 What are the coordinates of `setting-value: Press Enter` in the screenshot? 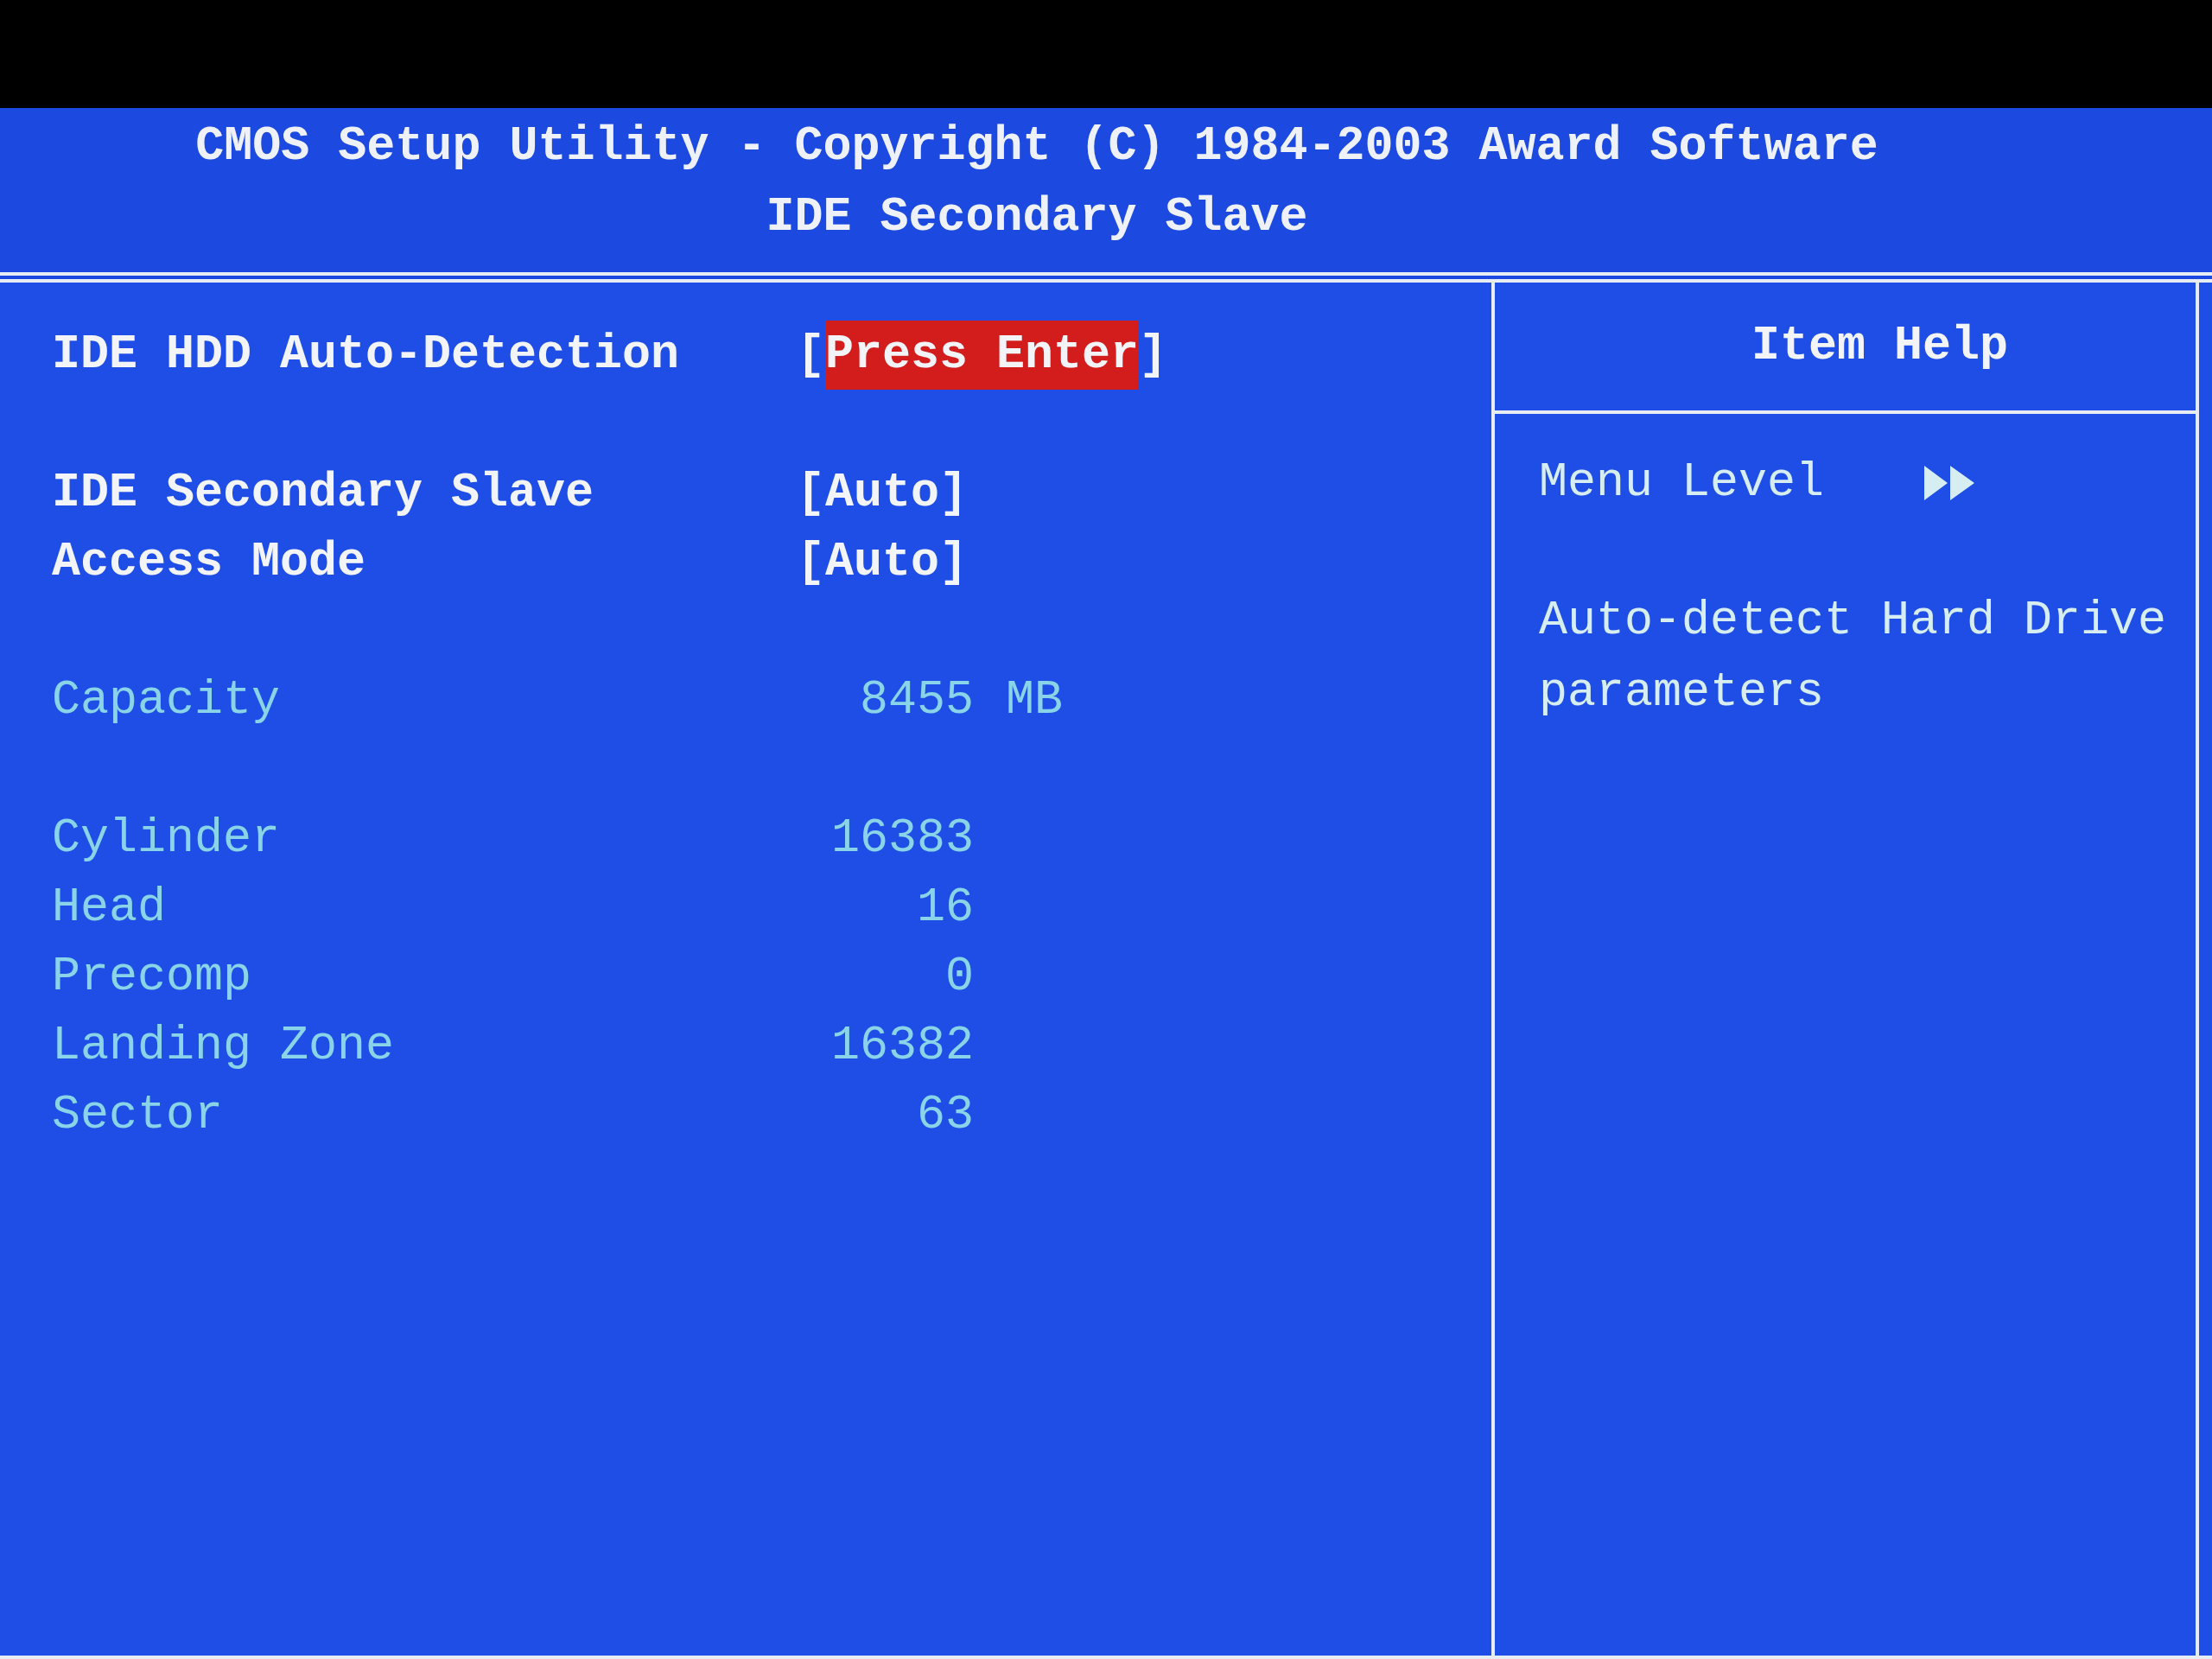 It's located at (982, 355).